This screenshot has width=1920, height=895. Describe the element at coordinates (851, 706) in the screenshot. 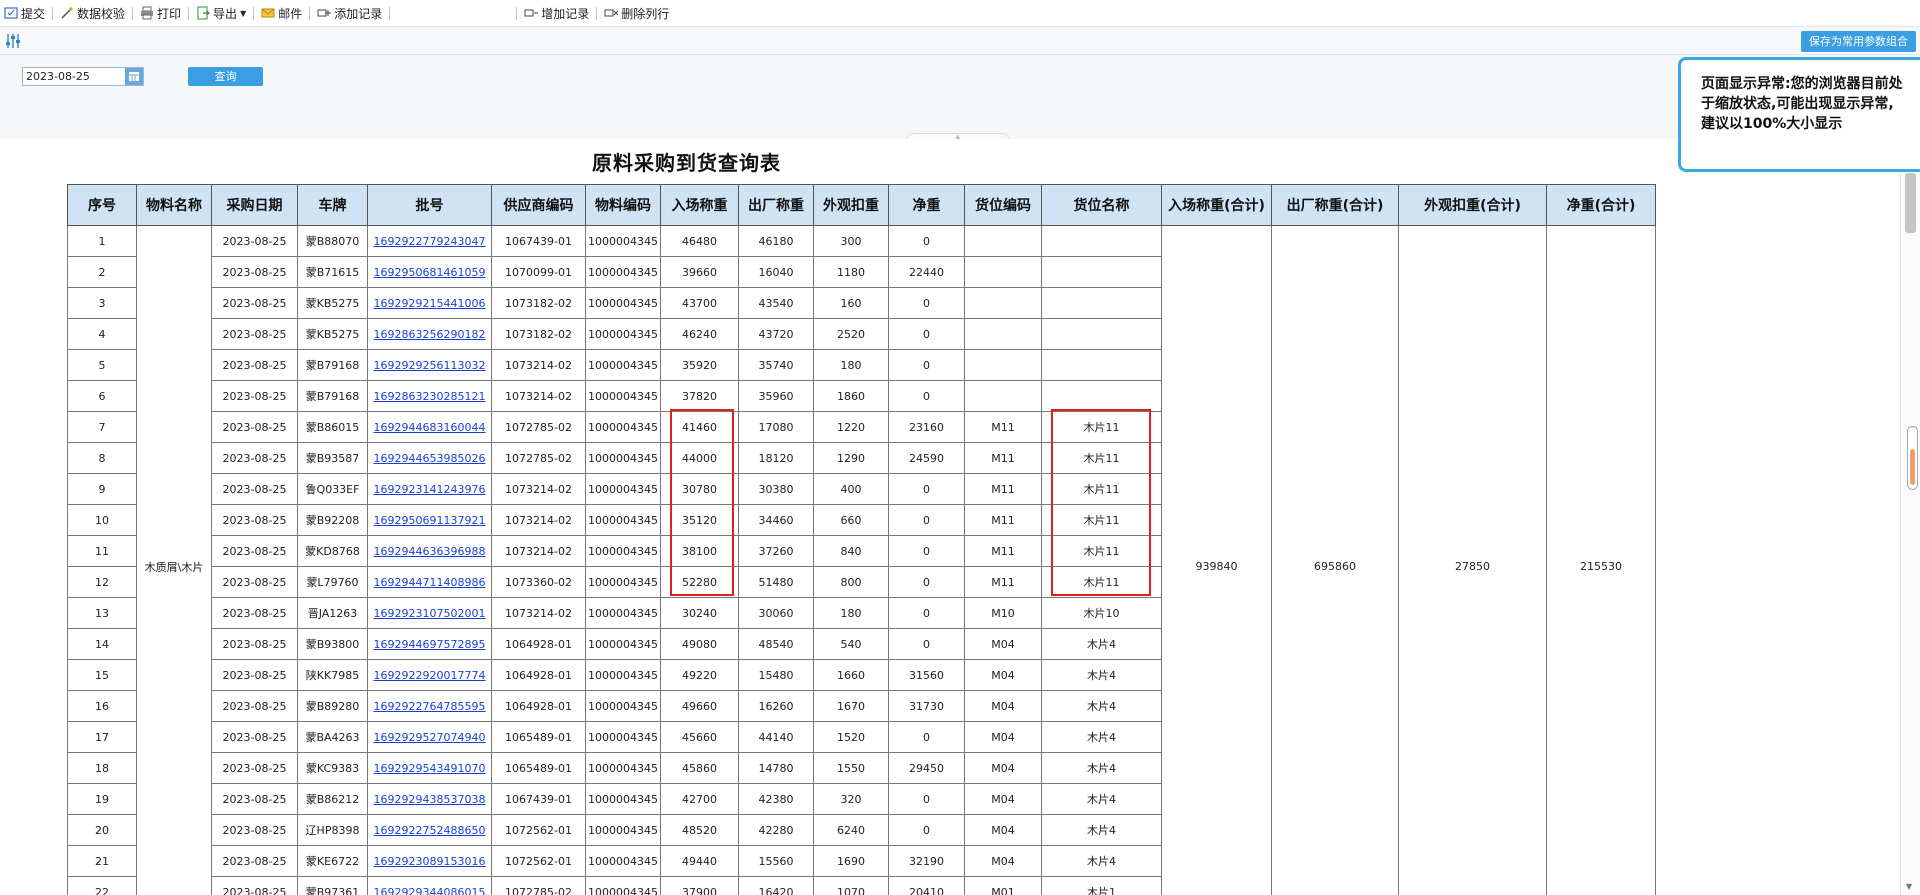

I see `cell-deduct: 1670` at that location.